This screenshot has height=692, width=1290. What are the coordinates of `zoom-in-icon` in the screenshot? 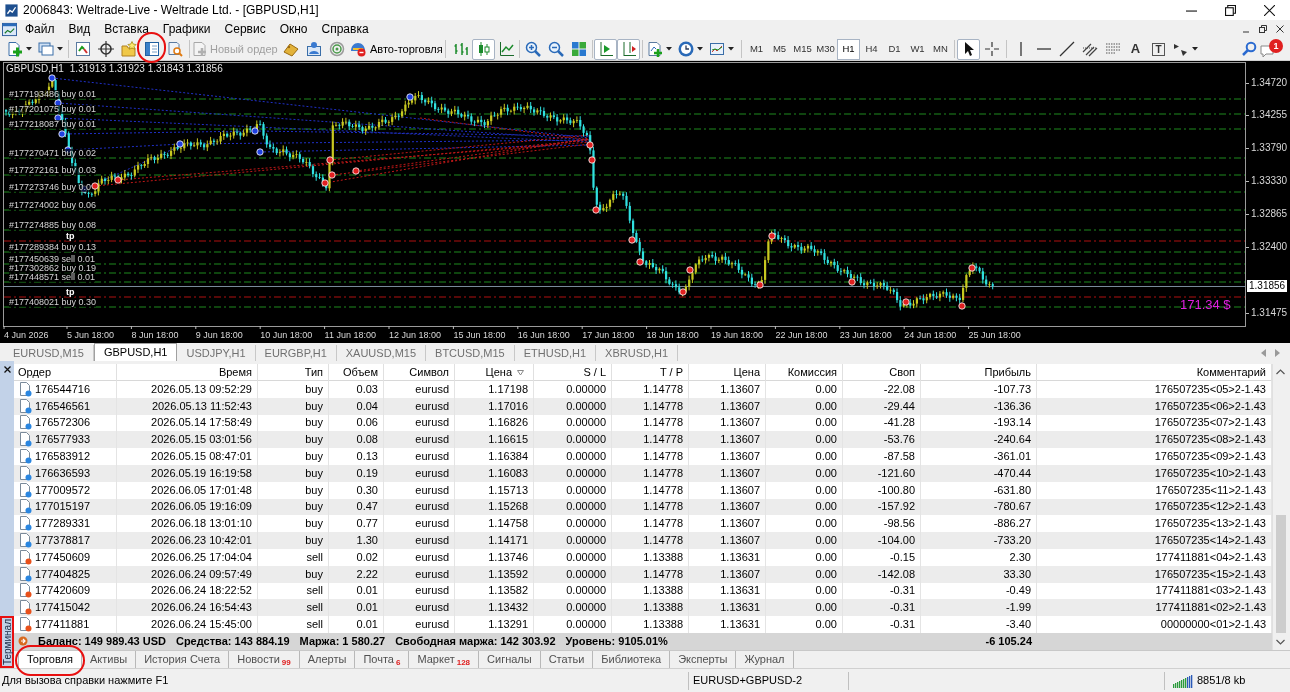 It's located at (532, 49).